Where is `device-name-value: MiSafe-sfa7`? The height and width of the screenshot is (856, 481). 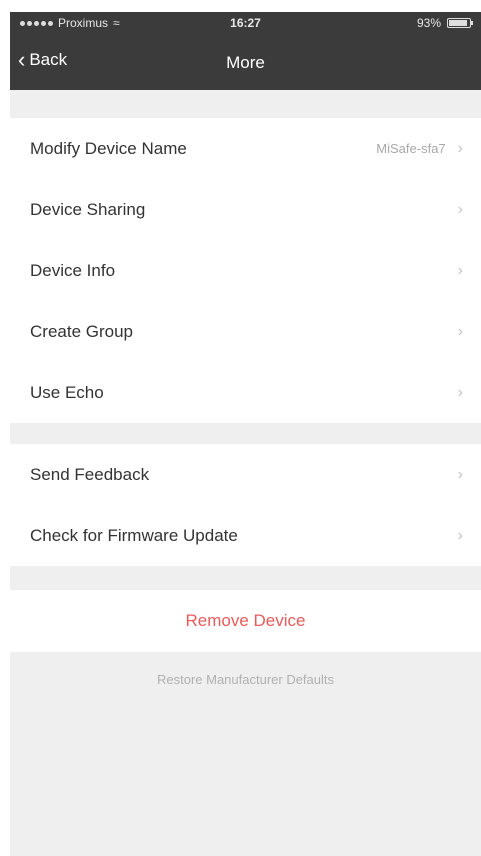 device-name-value: MiSafe-sfa7 is located at coordinates (411, 148).